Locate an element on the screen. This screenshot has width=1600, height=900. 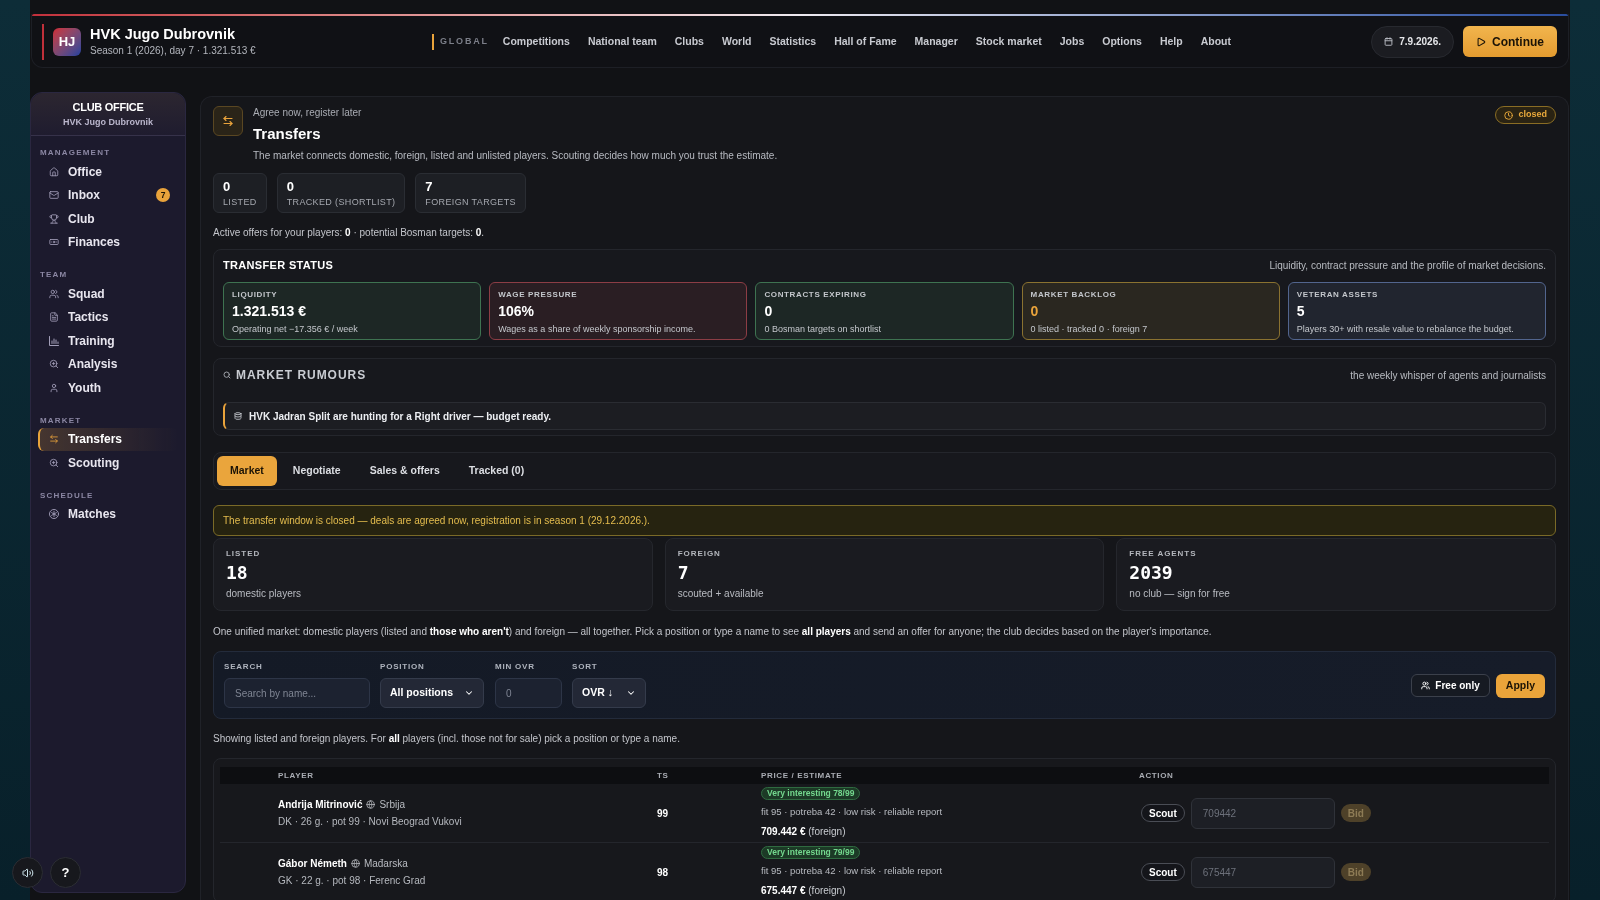
tab: Market is located at coordinates (247, 471).